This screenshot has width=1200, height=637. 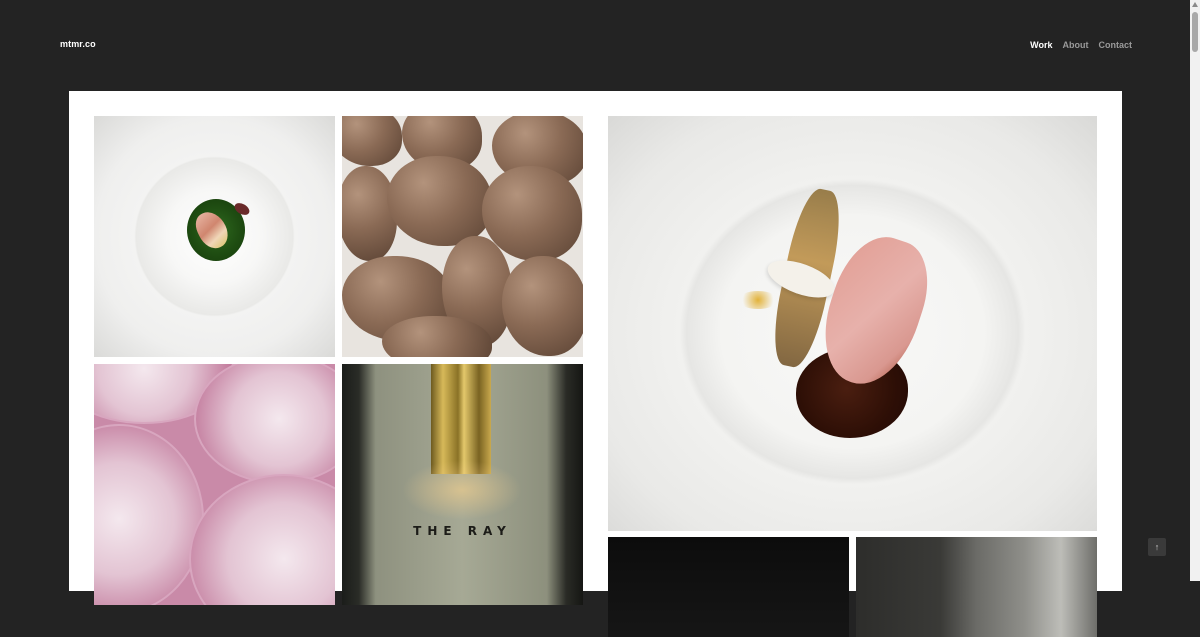 I want to click on duck-pollen, so click(x=758, y=300).